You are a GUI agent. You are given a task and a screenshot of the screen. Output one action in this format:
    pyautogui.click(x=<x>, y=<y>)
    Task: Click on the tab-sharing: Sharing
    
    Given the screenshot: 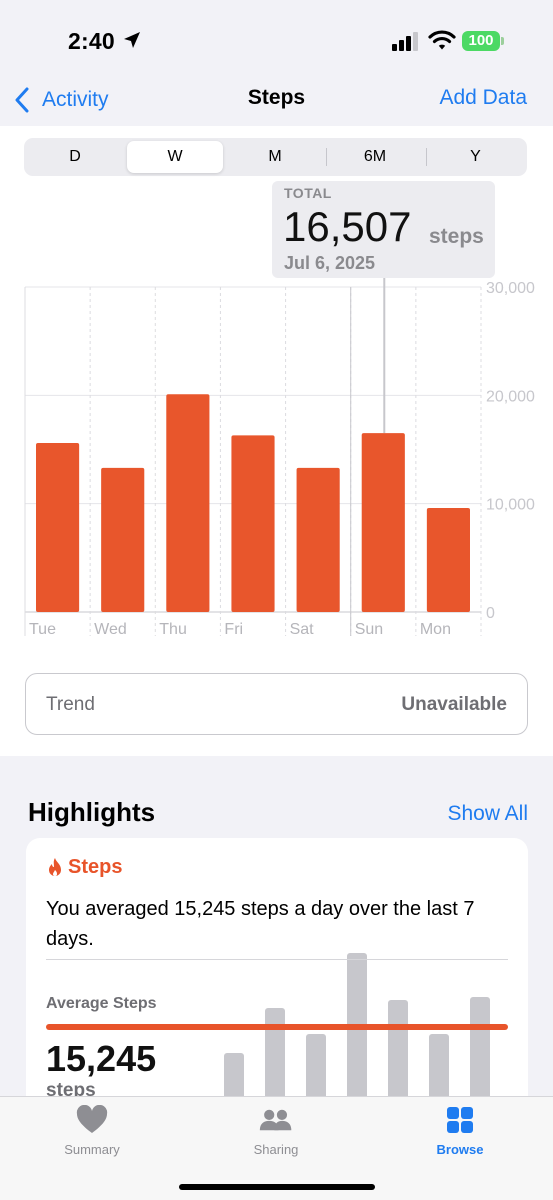 What is the action you would take?
    pyautogui.click(x=276, y=1135)
    